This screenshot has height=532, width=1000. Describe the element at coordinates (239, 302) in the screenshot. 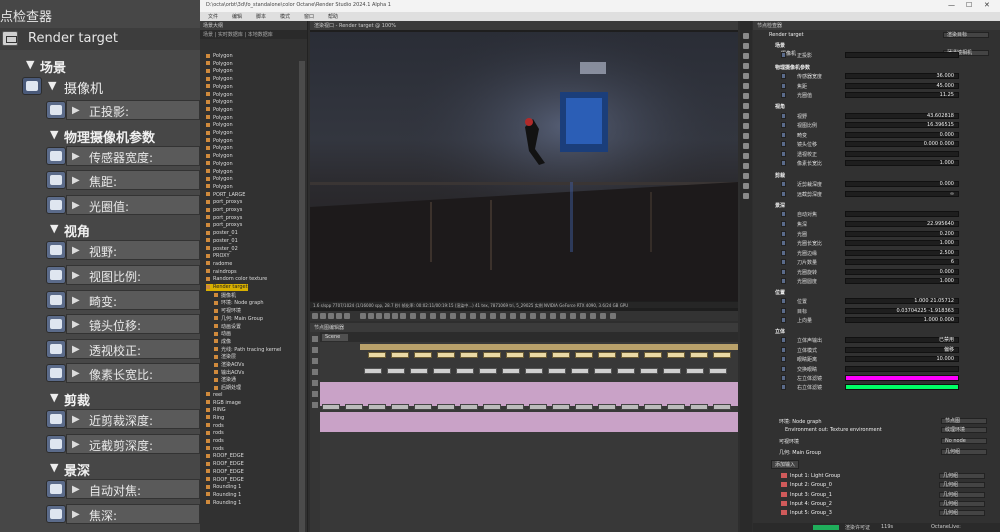

I see `outliner-item: 环境: Node graph` at that location.